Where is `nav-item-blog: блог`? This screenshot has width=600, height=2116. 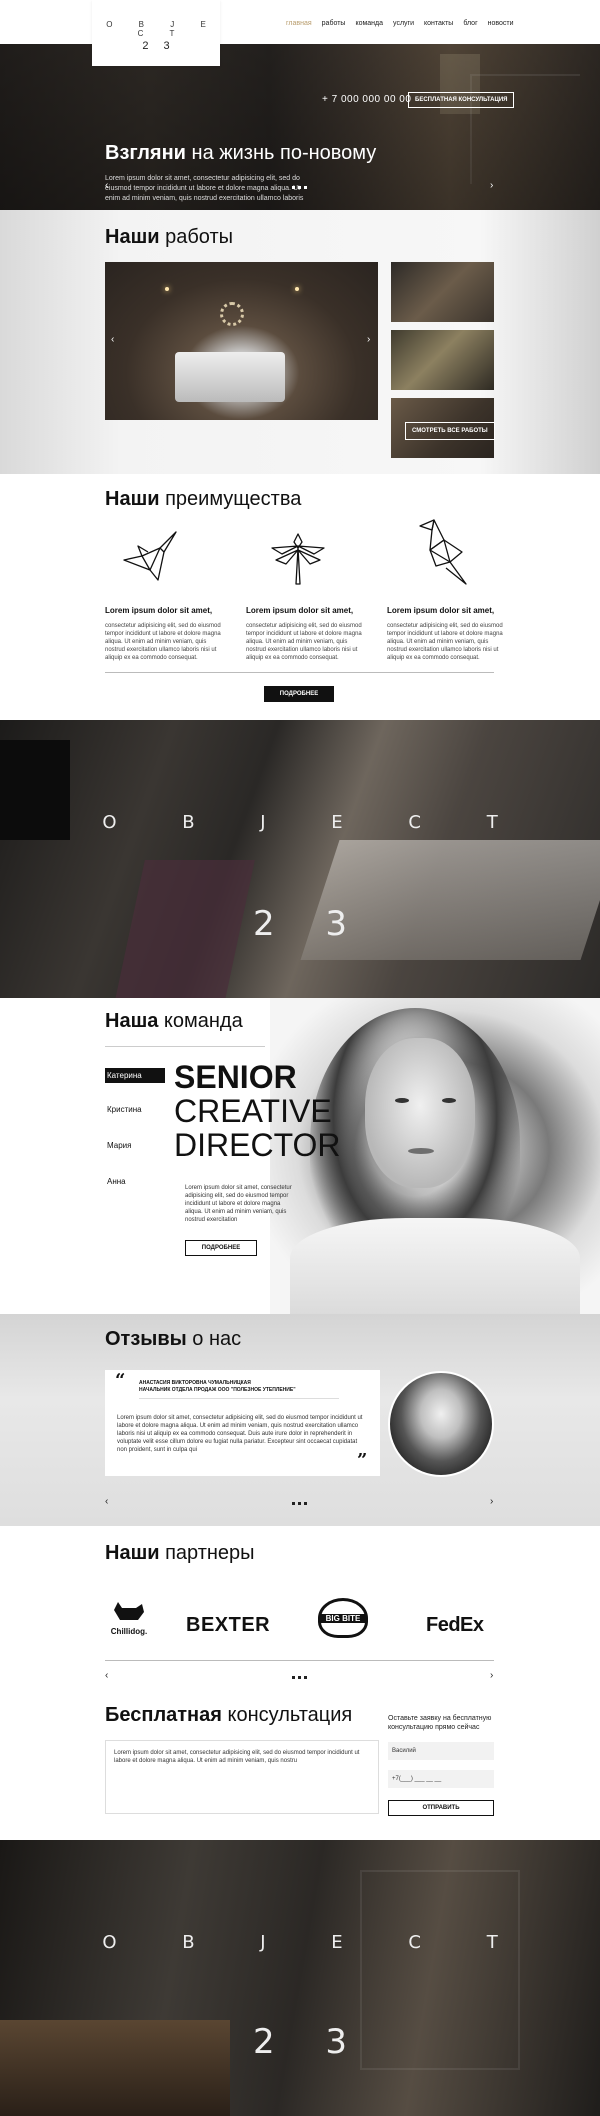
nav-item-blog: блог is located at coordinates (470, 23).